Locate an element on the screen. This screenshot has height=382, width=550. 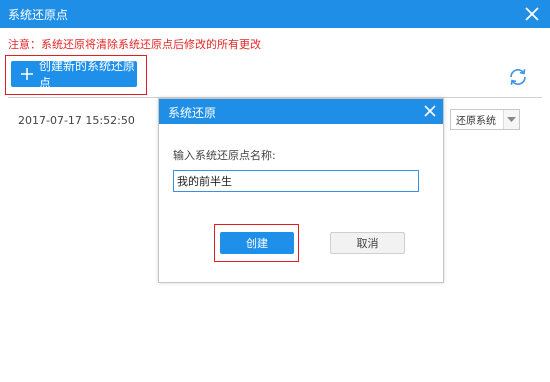
dialog-title: 系统还原 is located at coordinates (192, 113).